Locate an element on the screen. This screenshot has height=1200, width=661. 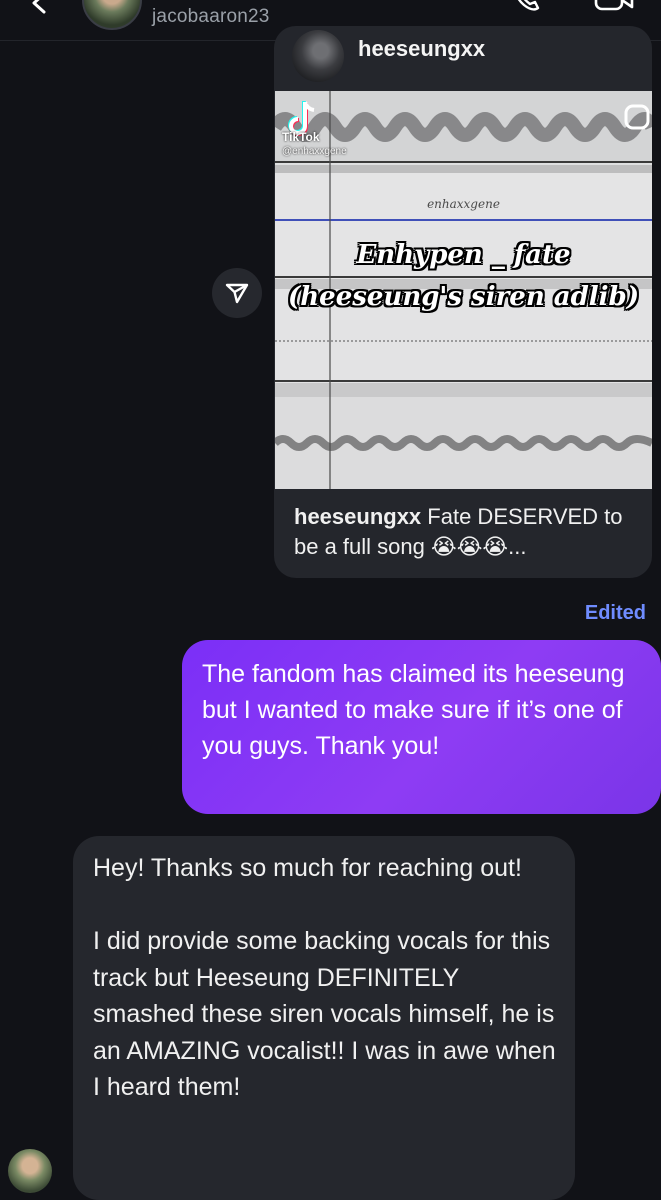
video-icon is located at coordinates (614, 6).